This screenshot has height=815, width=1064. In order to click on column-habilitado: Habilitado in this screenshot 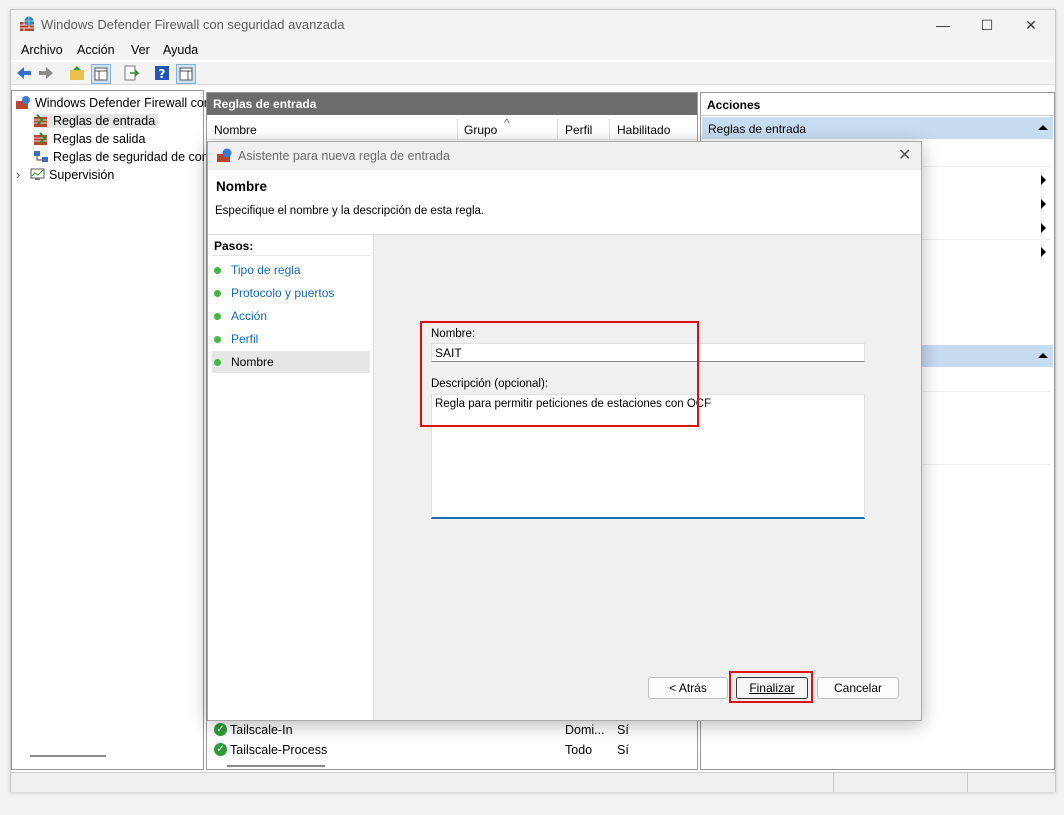, I will do `click(643, 130)`.